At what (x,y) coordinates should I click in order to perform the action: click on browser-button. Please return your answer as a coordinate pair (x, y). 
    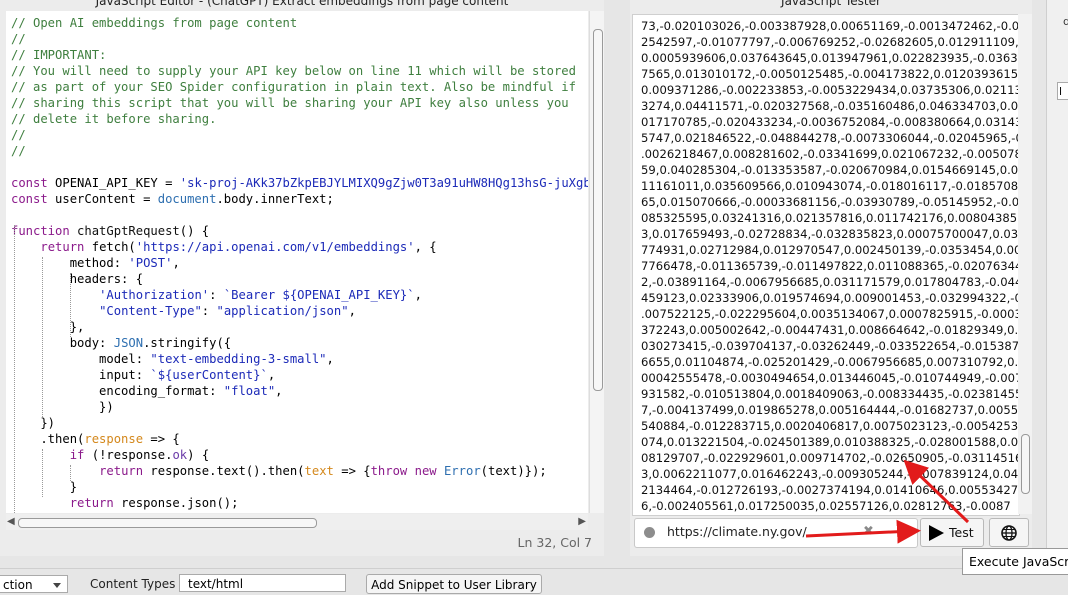
    Looking at the image, I should click on (1009, 532).